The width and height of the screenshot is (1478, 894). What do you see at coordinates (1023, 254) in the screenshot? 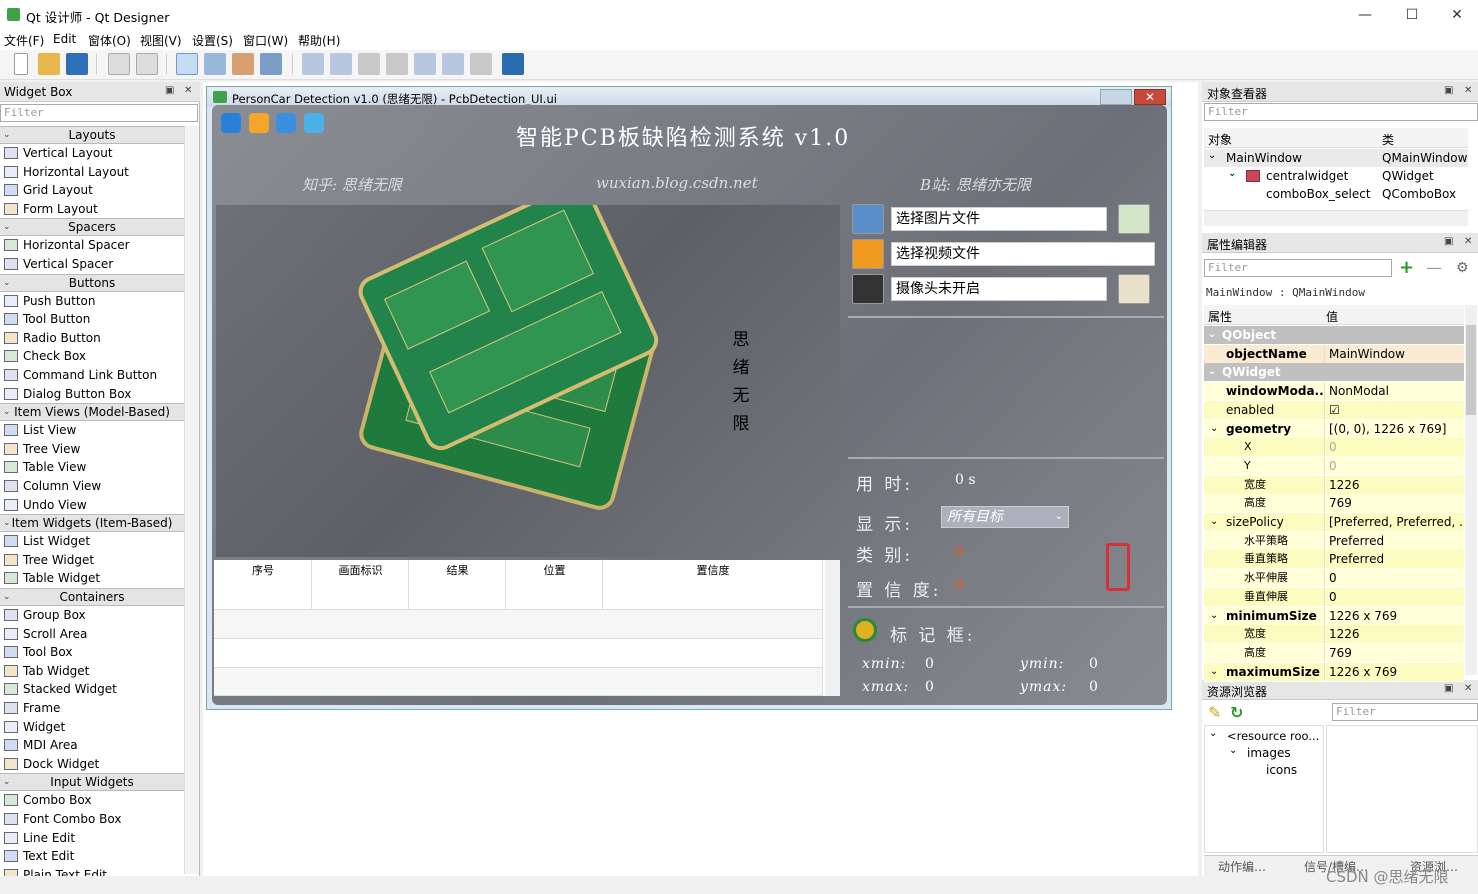
I see `select-video-button: 选择视频文件` at bounding box center [1023, 254].